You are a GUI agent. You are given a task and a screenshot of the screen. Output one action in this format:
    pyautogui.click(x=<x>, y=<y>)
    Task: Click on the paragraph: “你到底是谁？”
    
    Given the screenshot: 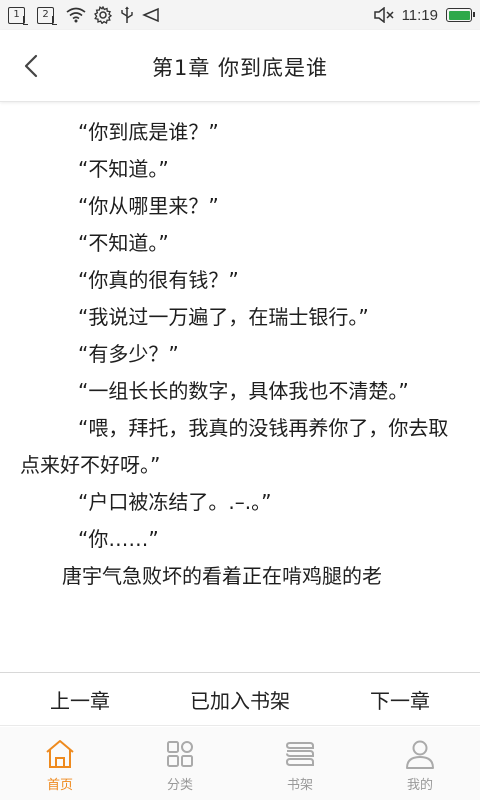 What is the action you would take?
    pyautogui.click(x=148, y=132)
    